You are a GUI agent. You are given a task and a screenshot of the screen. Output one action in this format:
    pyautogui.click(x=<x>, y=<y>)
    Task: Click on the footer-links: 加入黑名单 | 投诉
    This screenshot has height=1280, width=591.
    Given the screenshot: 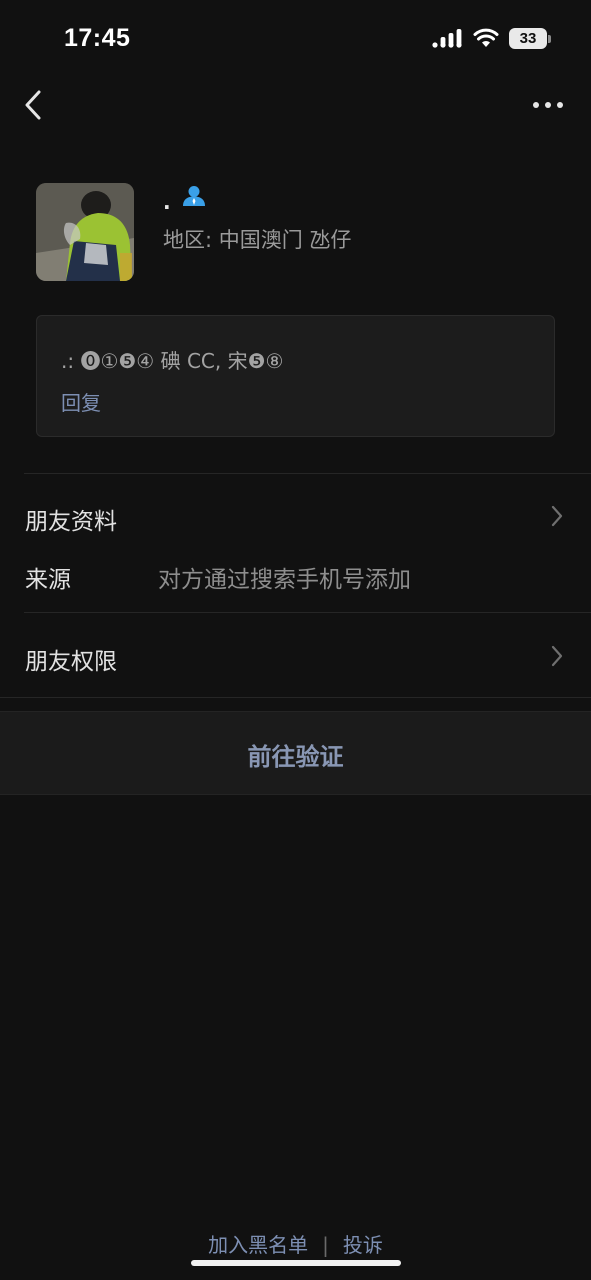 What is the action you would take?
    pyautogui.click(x=295, y=1243)
    